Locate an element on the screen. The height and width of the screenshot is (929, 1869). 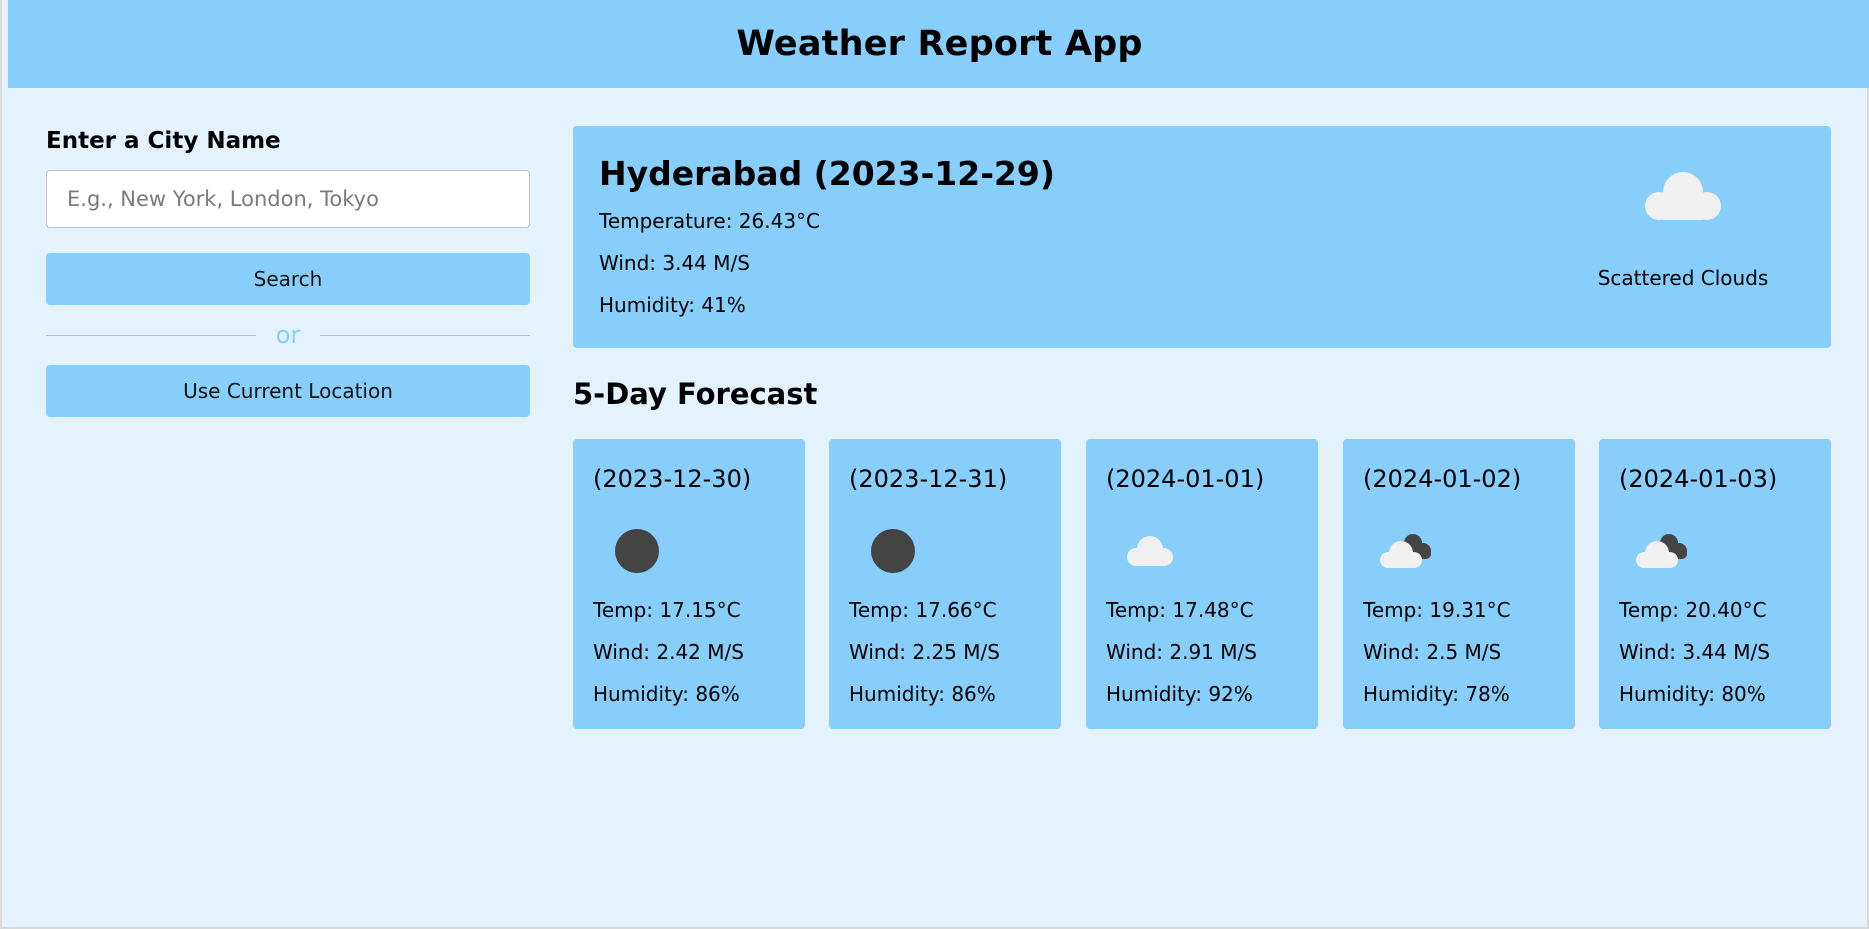
forecast-wind: Wind: 2.42 M/S is located at coordinates (668, 652).